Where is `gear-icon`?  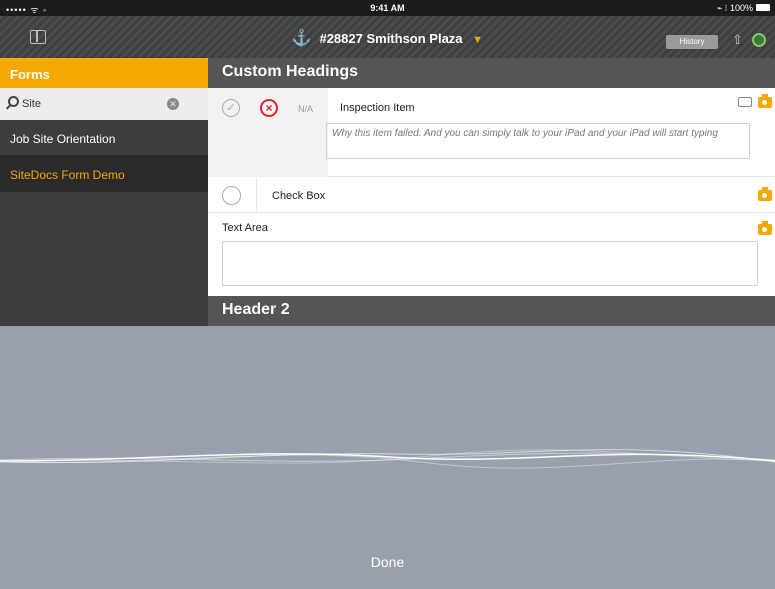 gear-icon is located at coordinates (759, 40).